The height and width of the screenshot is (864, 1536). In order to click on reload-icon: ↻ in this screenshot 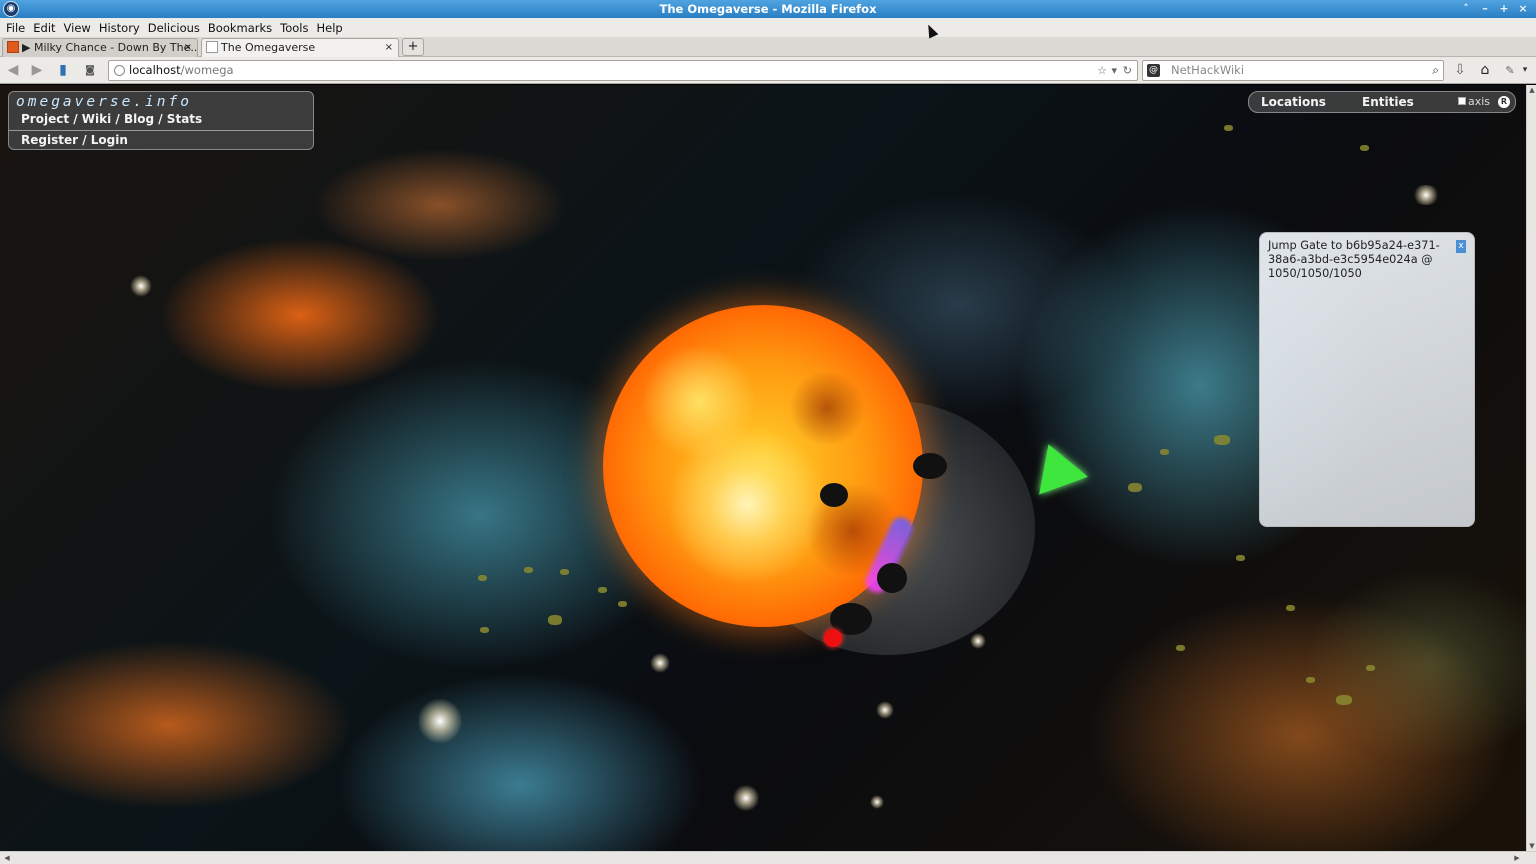, I will do `click(1127, 70)`.